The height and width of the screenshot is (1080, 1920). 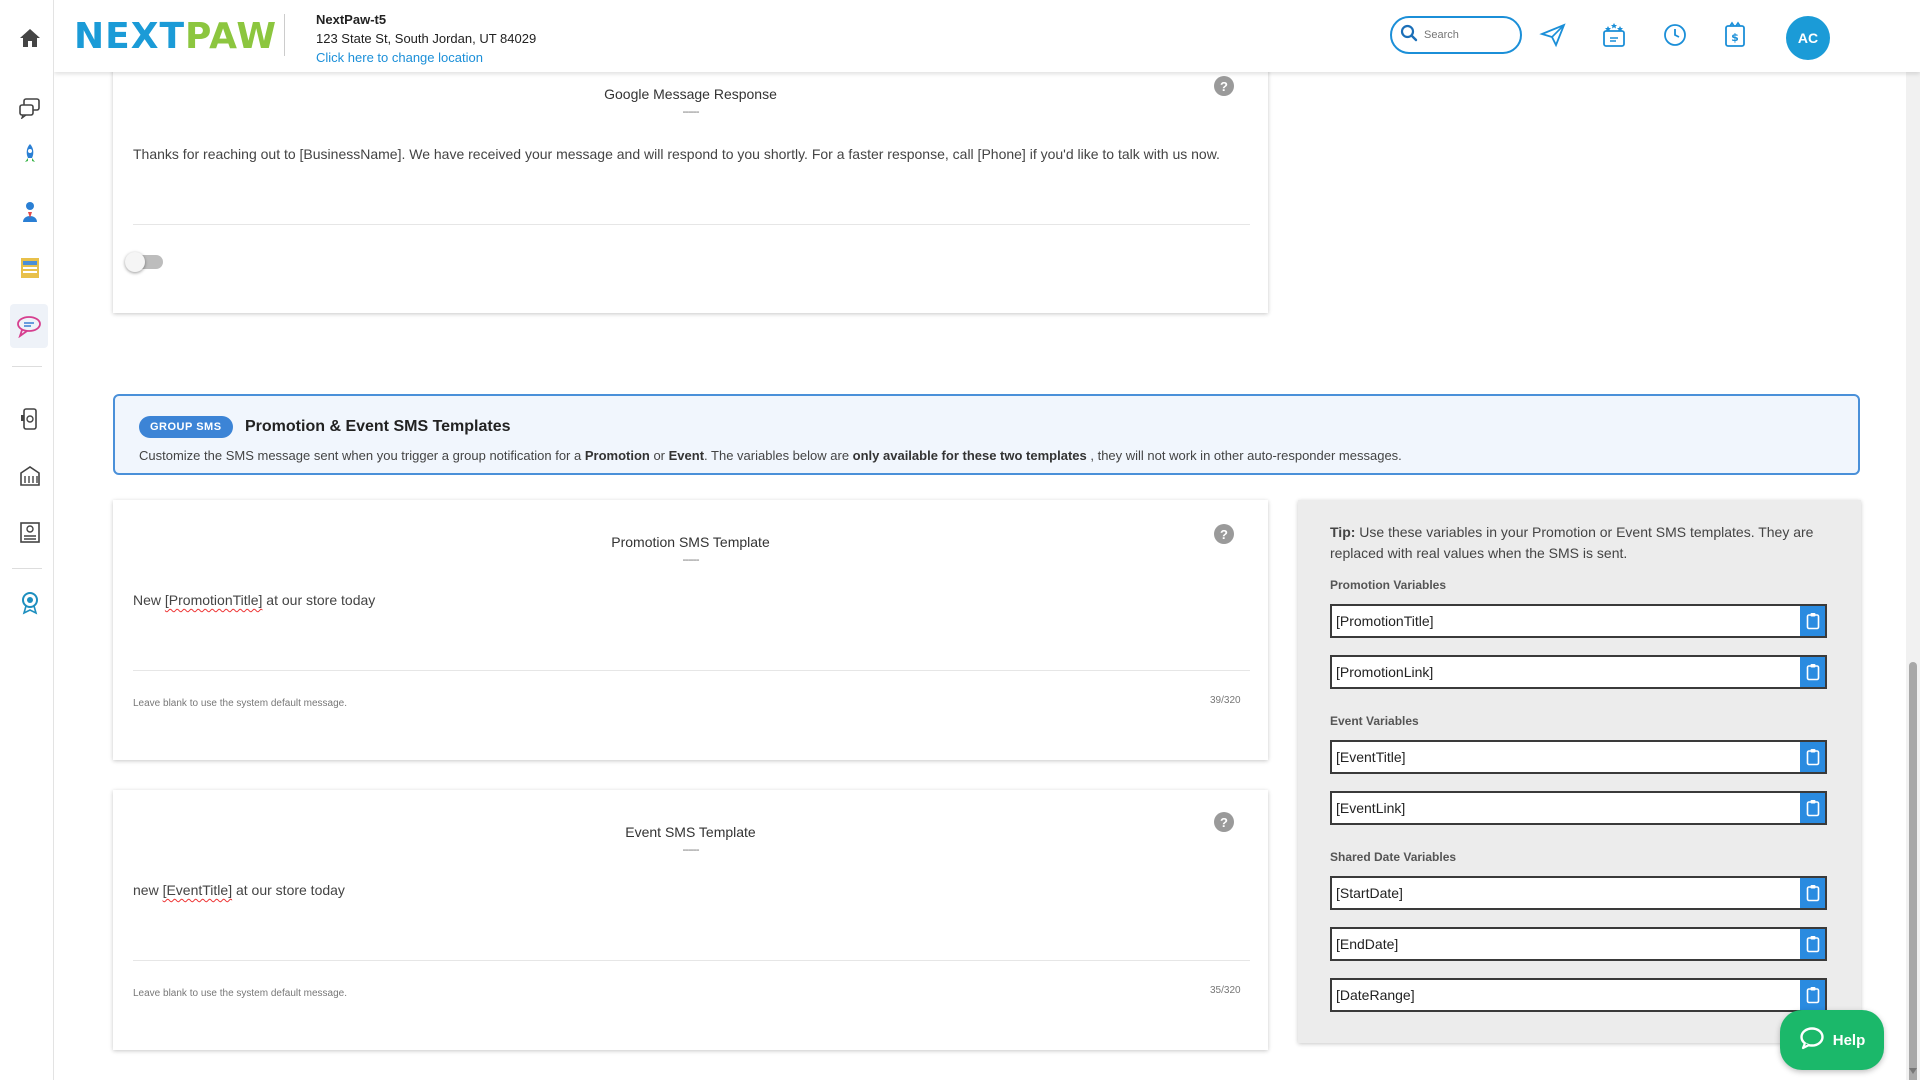 What do you see at coordinates (1913, 576) in the screenshot?
I see `page-scrollbar` at bounding box center [1913, 576].